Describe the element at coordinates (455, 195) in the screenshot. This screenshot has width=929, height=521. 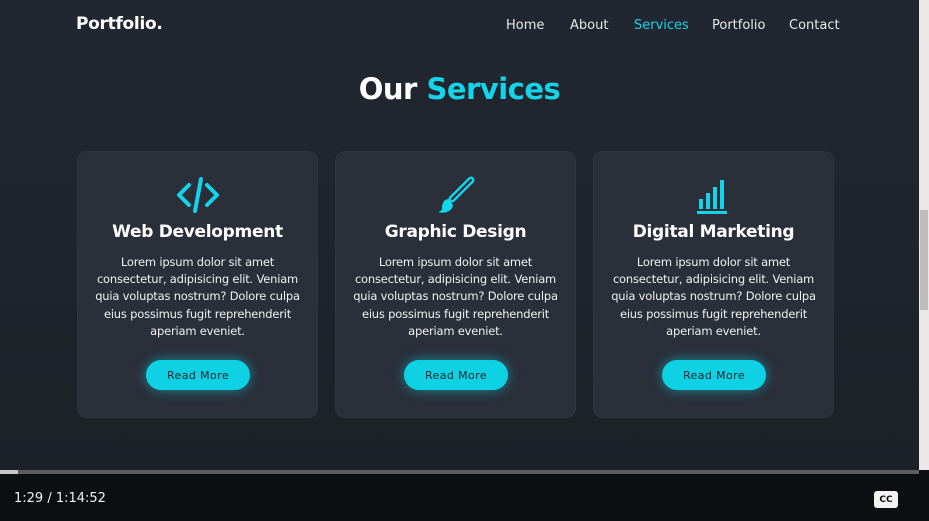
I see `paintbrush-icon` at that location.